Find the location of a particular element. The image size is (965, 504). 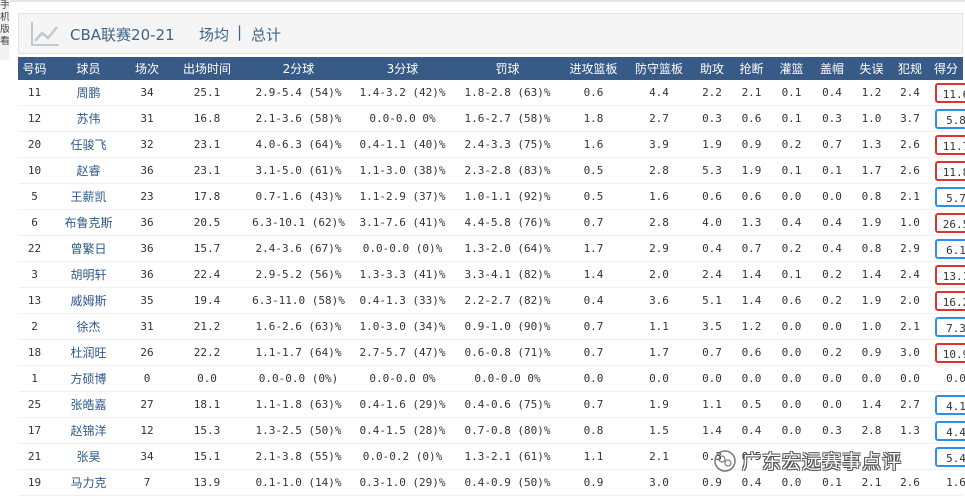

col-minutes-cell: 19.4 is located at coordinates (207, 300).